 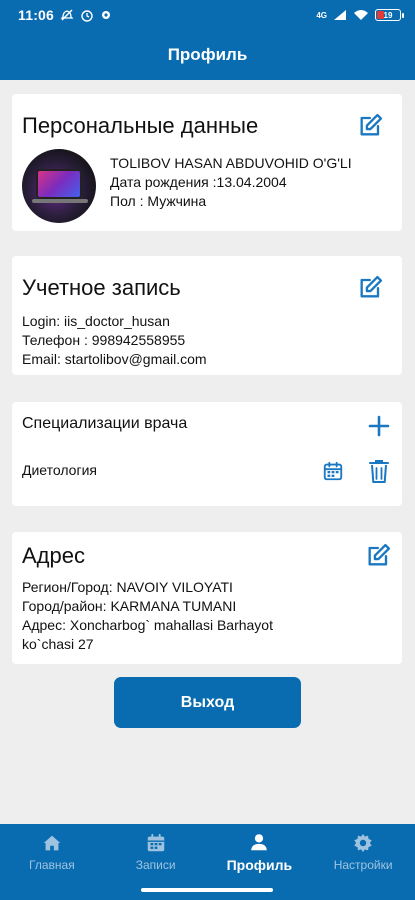 What do you see at coordinates (67, 15) in the screenshot?
I see `notification-muted-icon` at bounding box center [67, 15].